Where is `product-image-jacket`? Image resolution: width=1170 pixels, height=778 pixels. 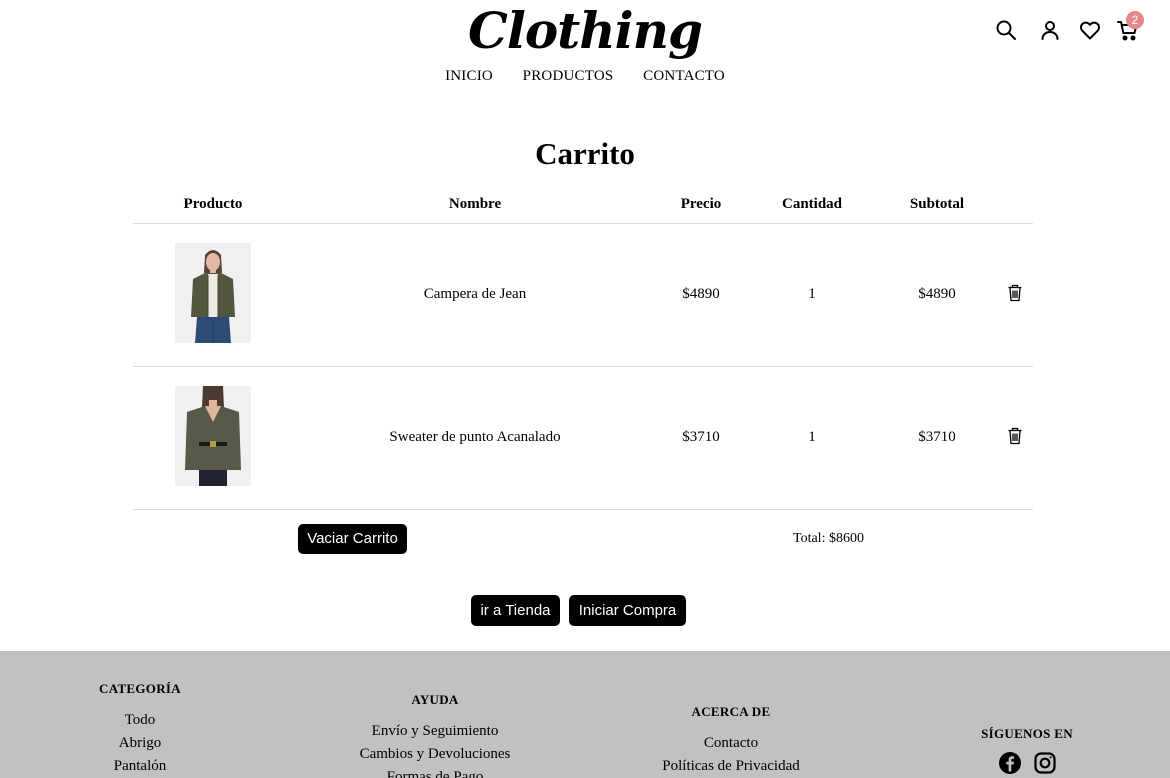 product-image-jacket is located at coordinates (213, 293).